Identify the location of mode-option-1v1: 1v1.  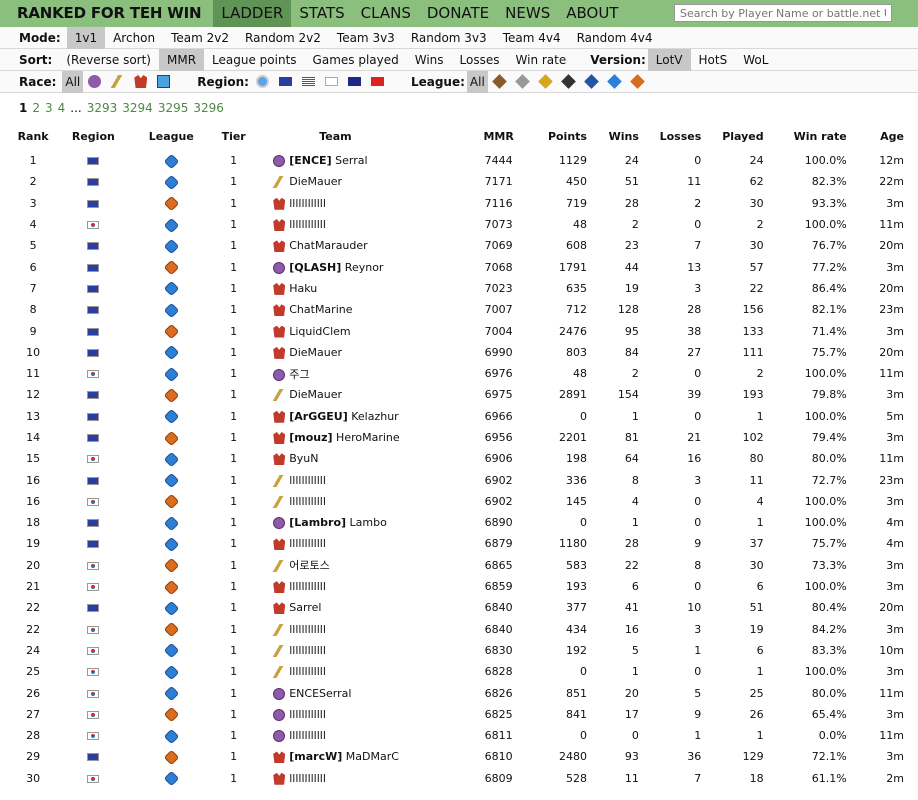
(86, 37).